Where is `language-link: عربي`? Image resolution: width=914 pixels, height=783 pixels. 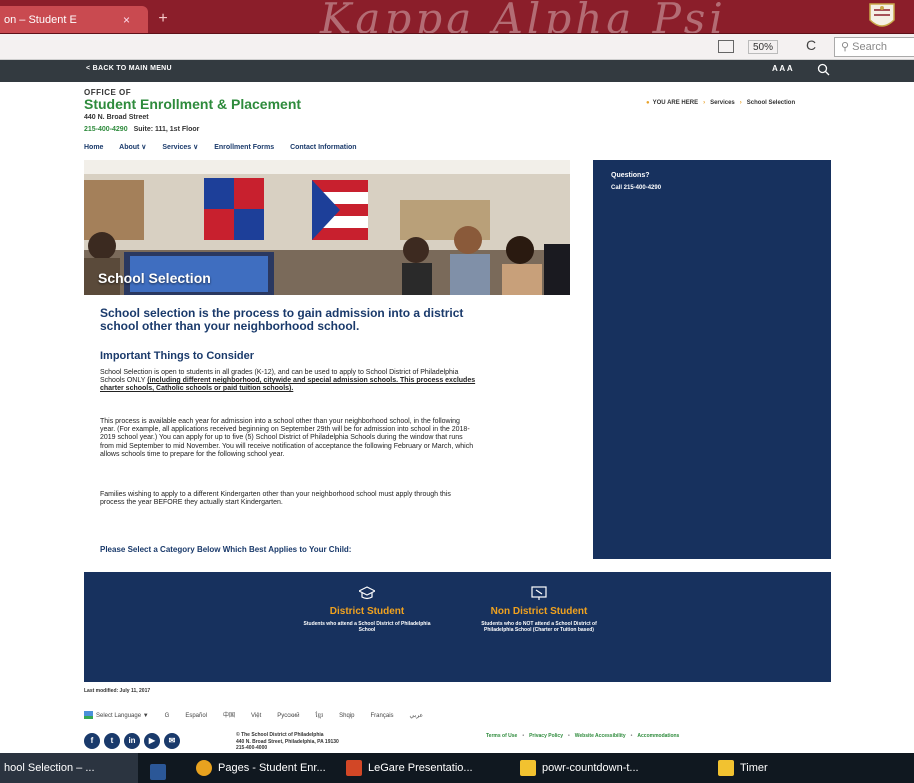
language-link: عربي is located at coordinates (417, 716).